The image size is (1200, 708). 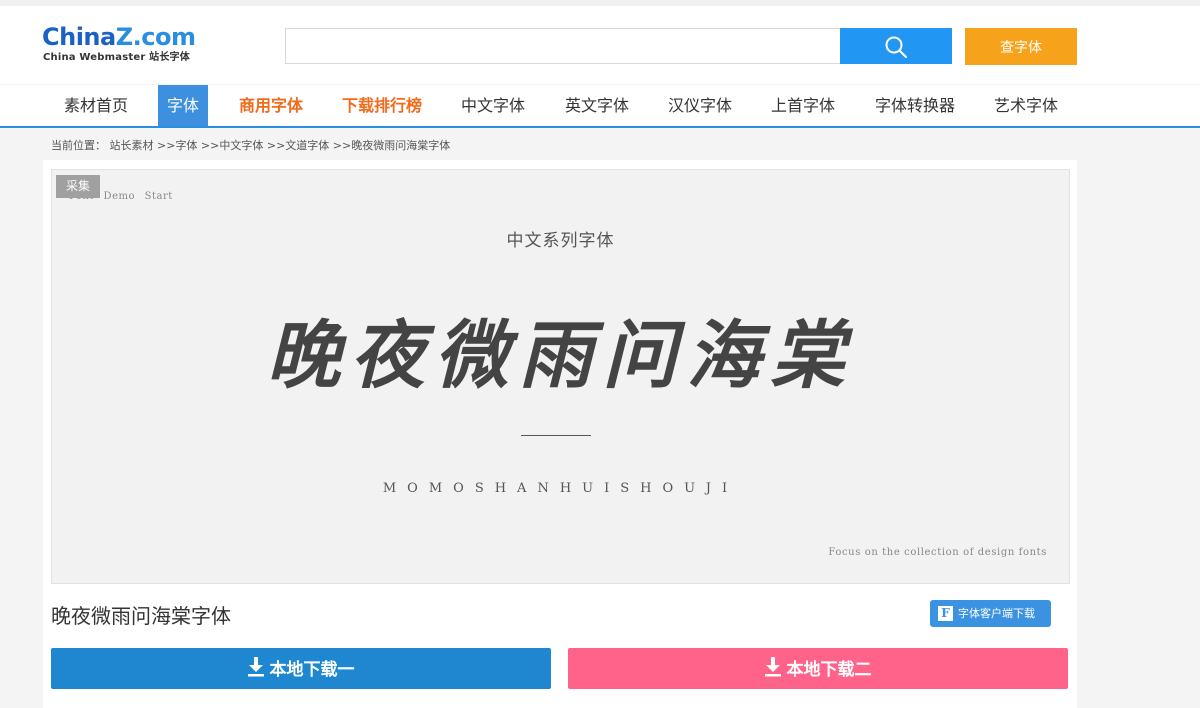 I want to click on focus-tagline: Focus on the collection of design fonts, so click(x=937, y=552).